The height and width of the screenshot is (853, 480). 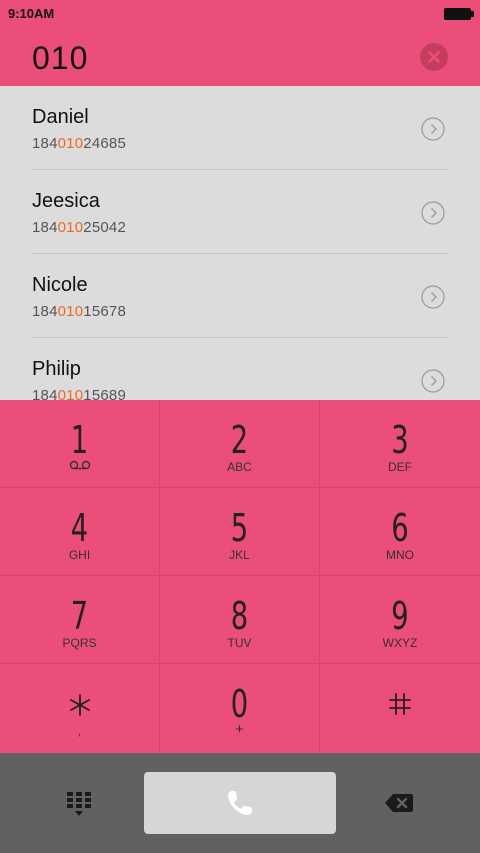 What do you see at coordinates (79, 804) in the screenshot?
I see `dialpad-icon` at bounding box center [79, 804].